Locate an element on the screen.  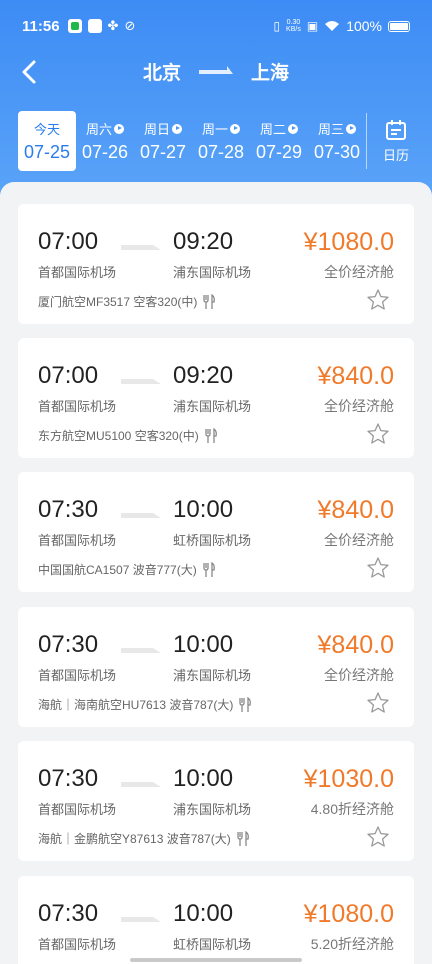
status-time: 11:56 is located at coordinates (41, 26).